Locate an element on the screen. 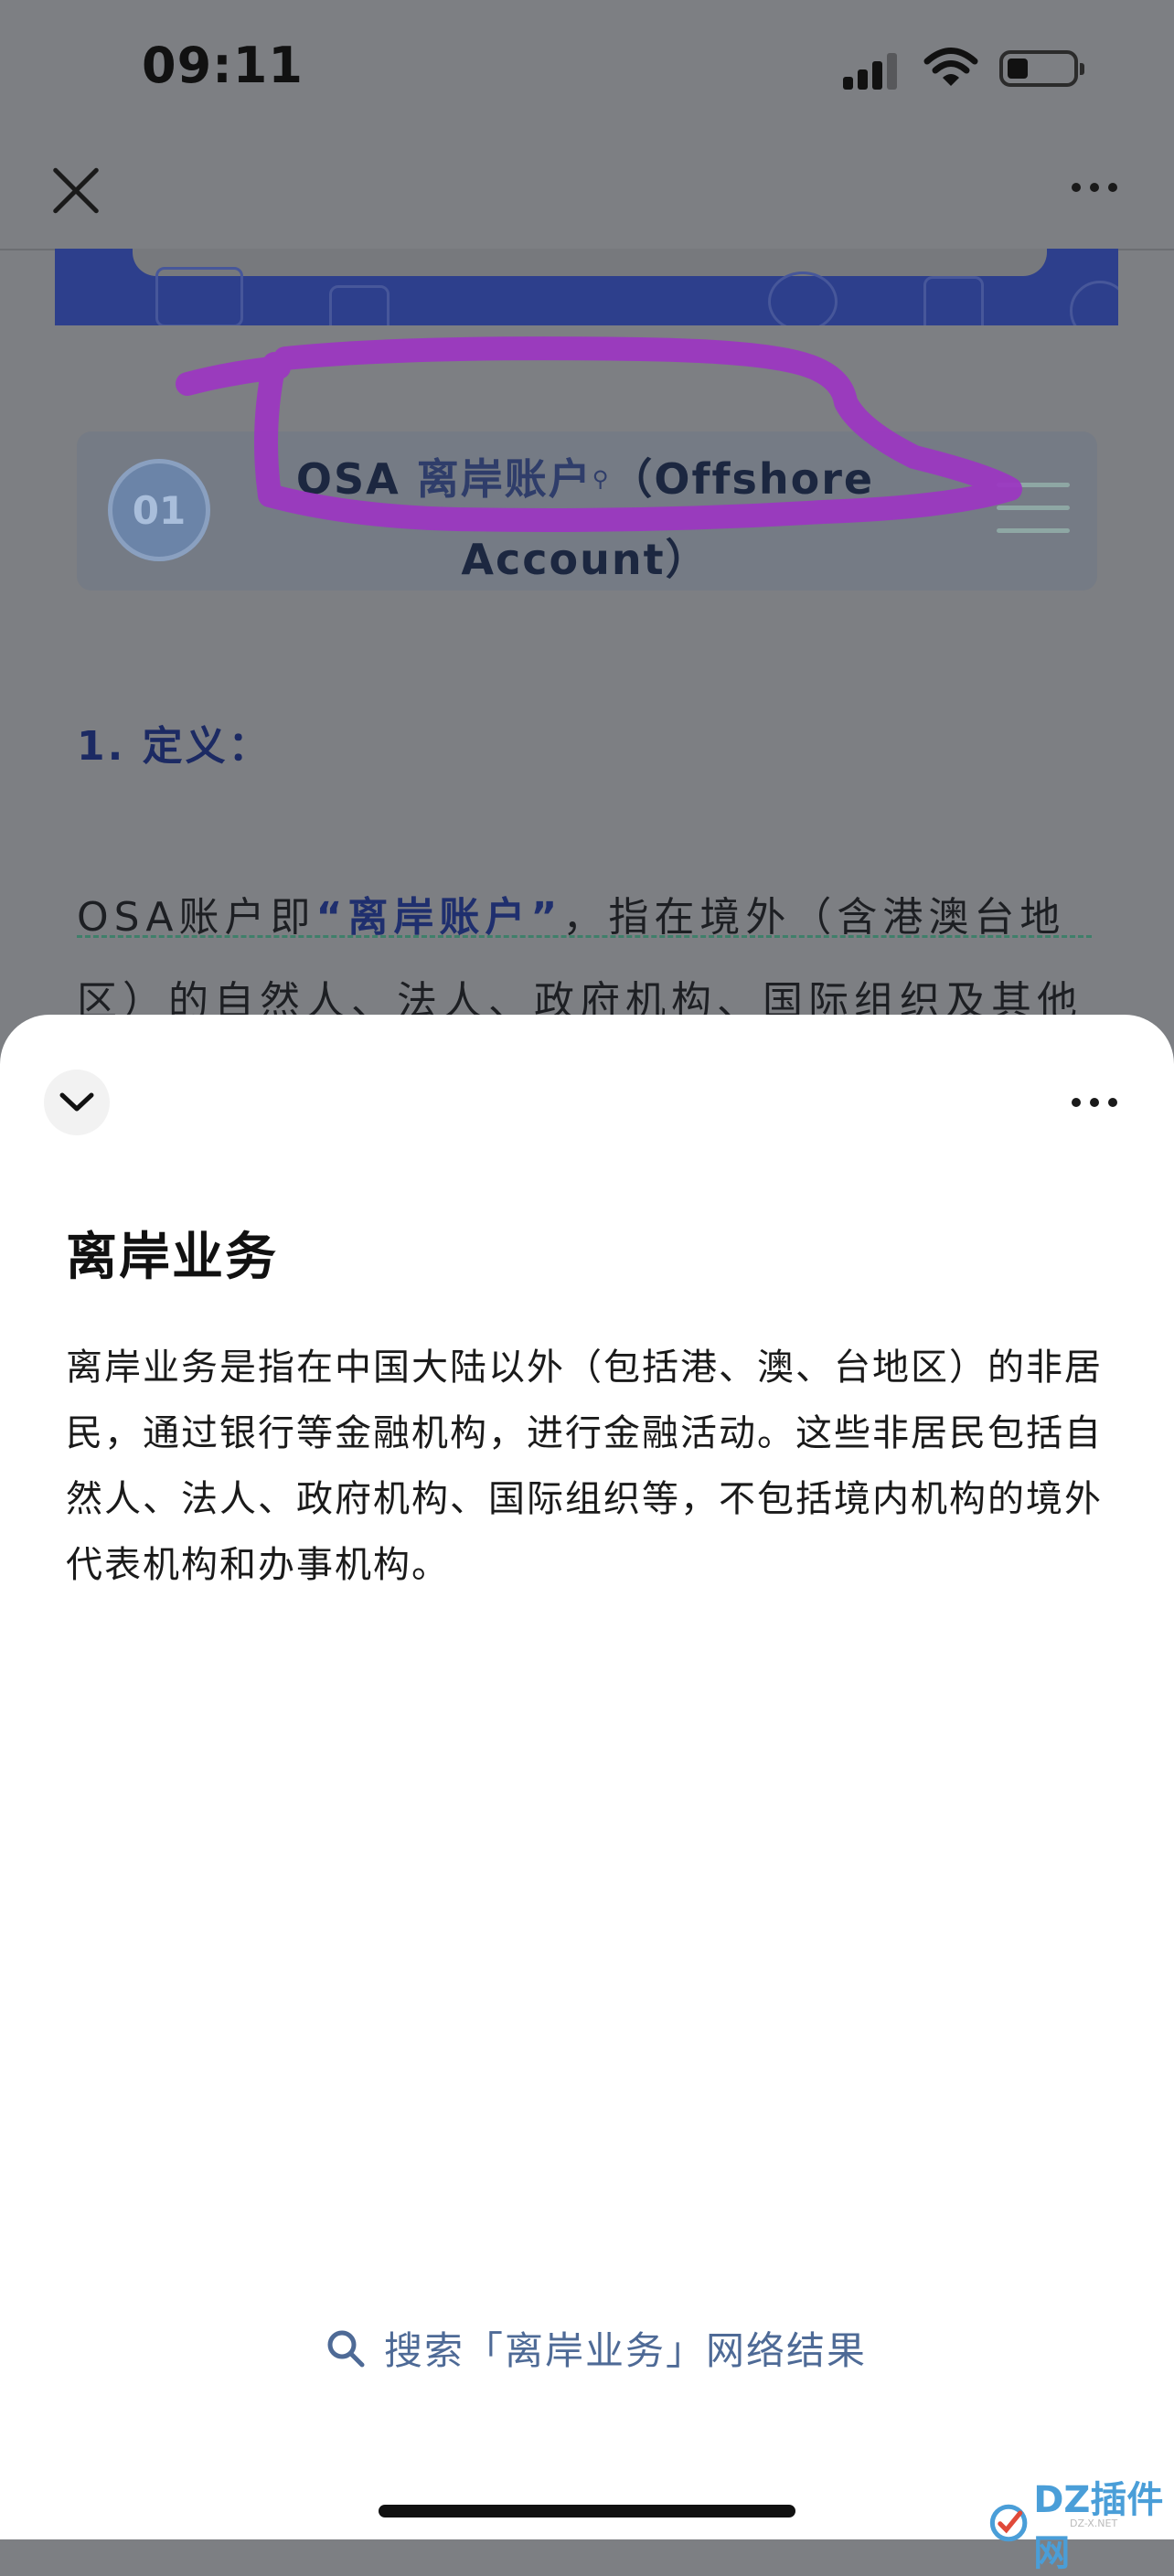 The image size is (1174, 2576). close-icon is located at coordinates (75, 190).